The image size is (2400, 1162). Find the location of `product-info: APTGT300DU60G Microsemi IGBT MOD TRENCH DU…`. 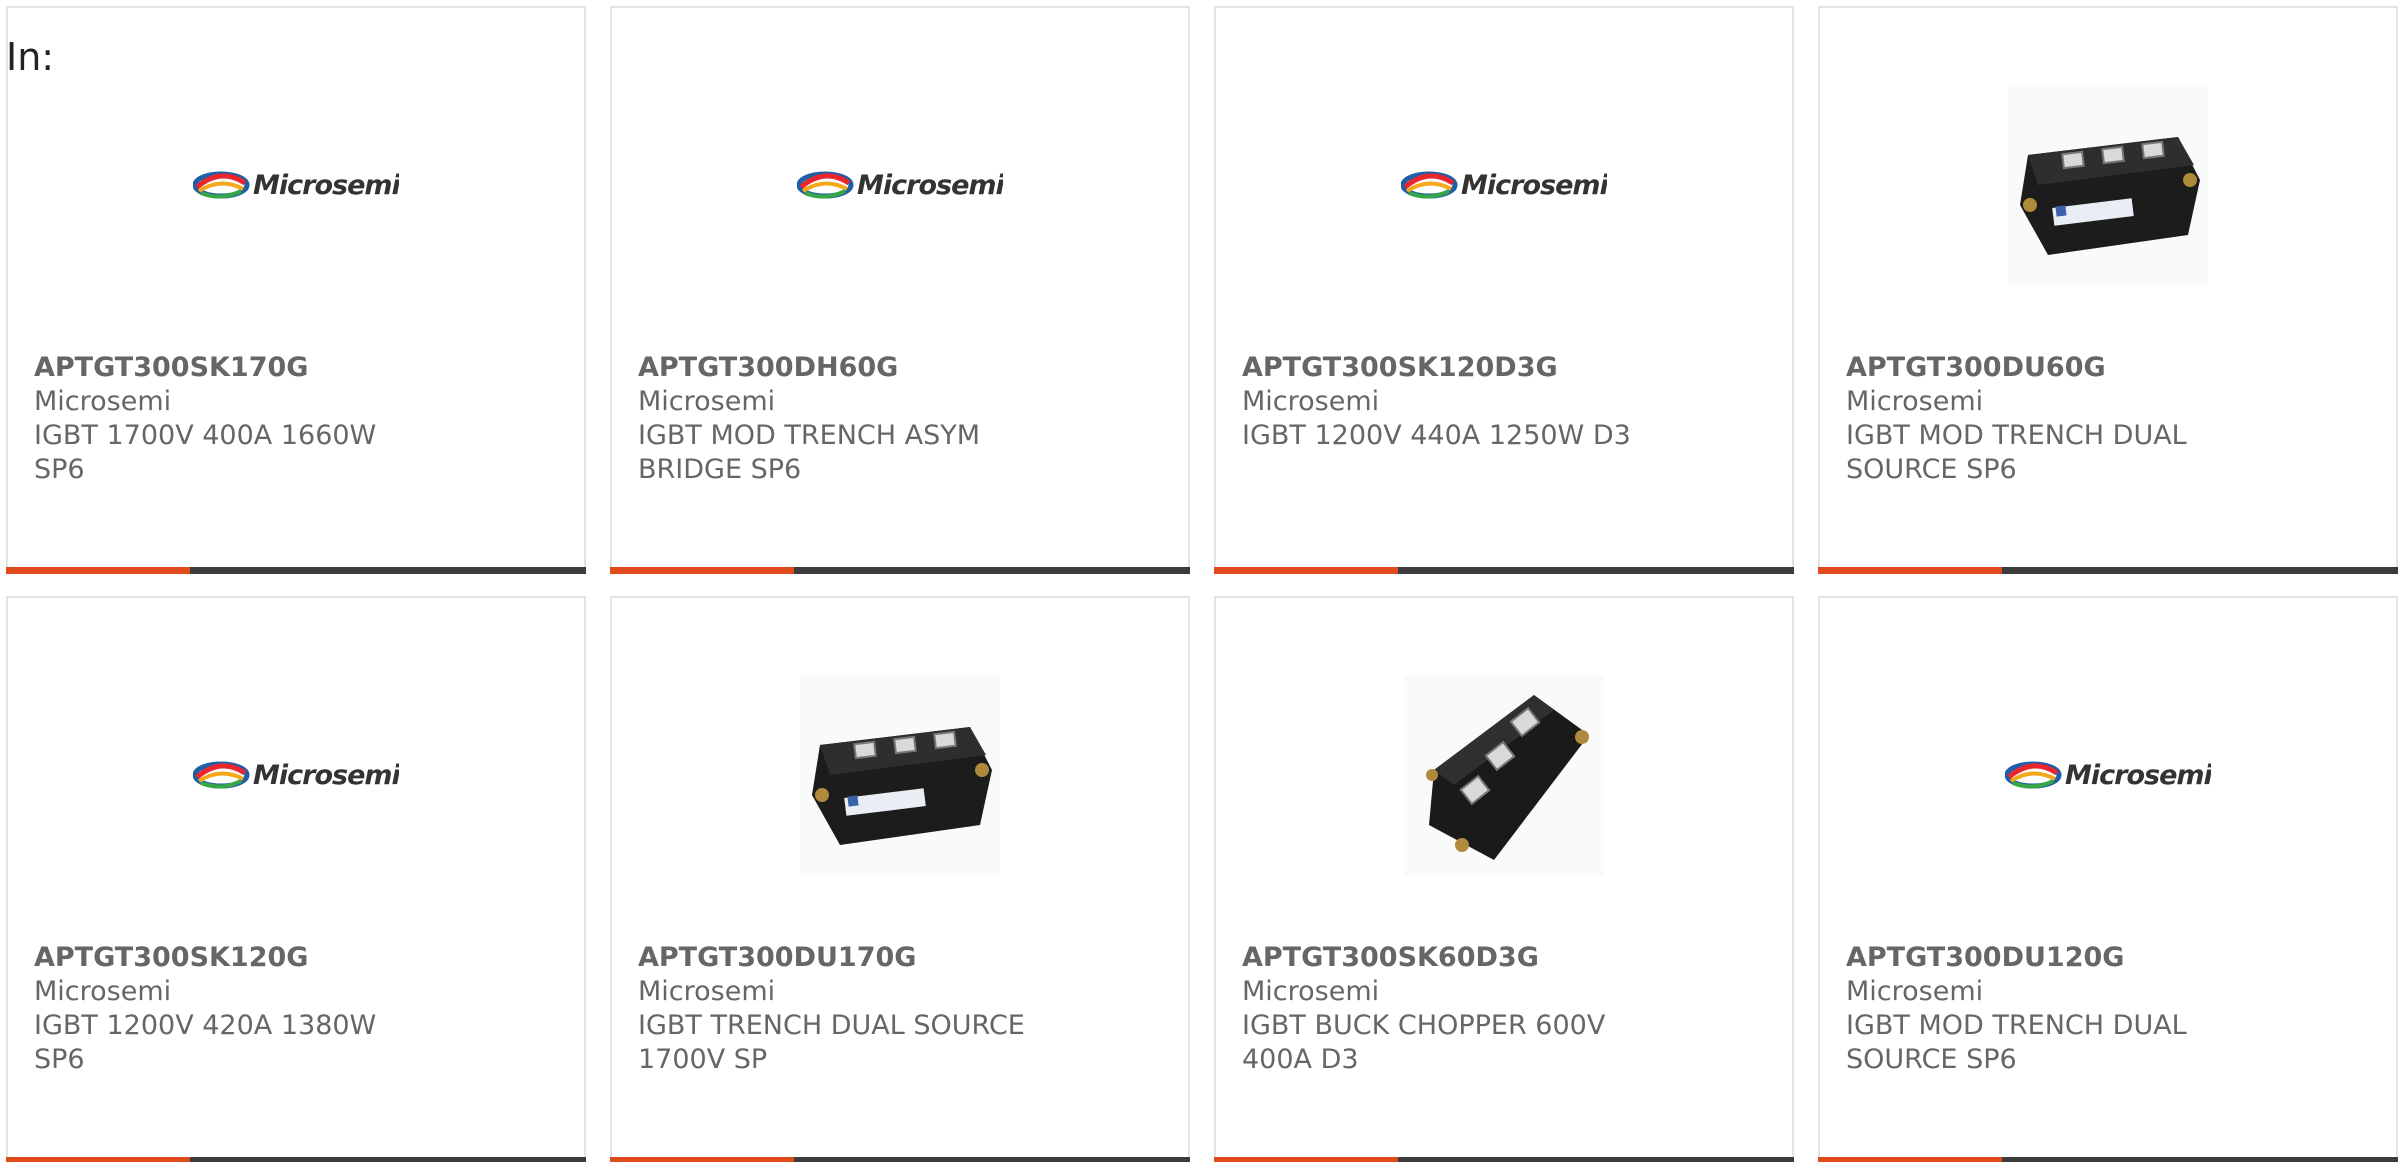

product-info: APTGT300DU60G Microsemi IGBT MOD TRENCH DU… is located at coordinates (2041, 419).